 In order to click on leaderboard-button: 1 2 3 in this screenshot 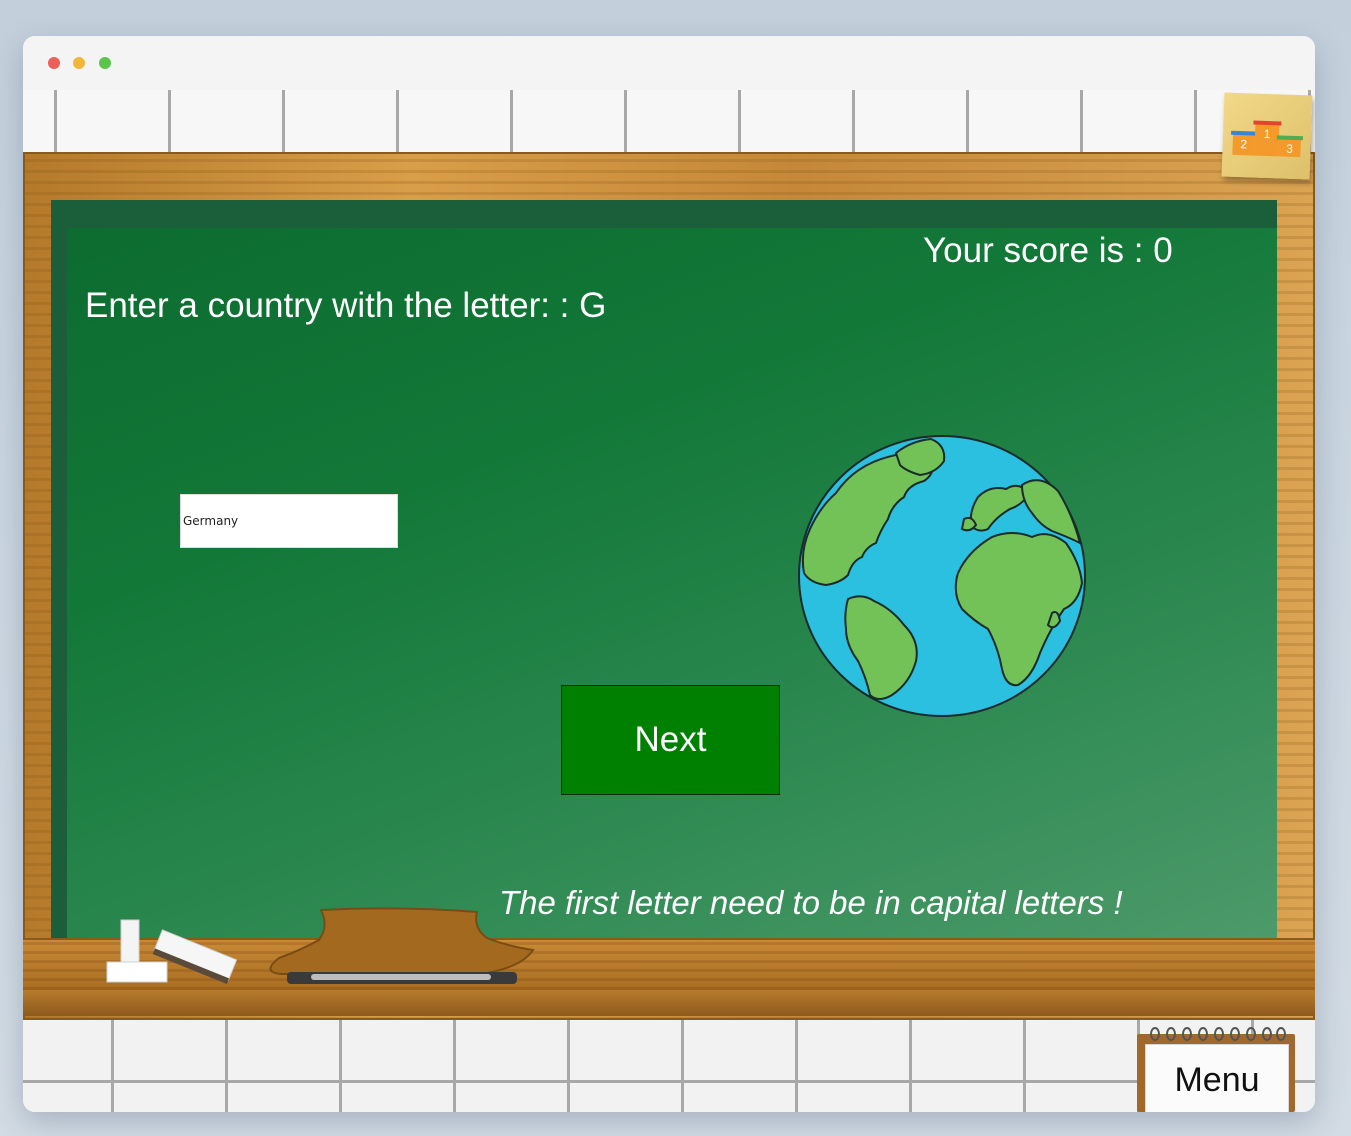, I will do `click(1267, 136)`.